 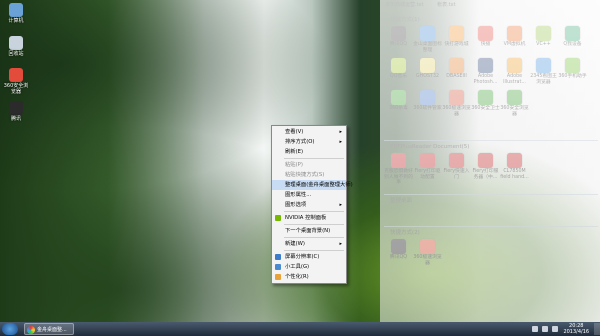 What do you see at coordinates (305, 175) in the screenshot?
I see `menu-item-label: 粘贴快捷方式(S)` at bounding box center [305, 175].